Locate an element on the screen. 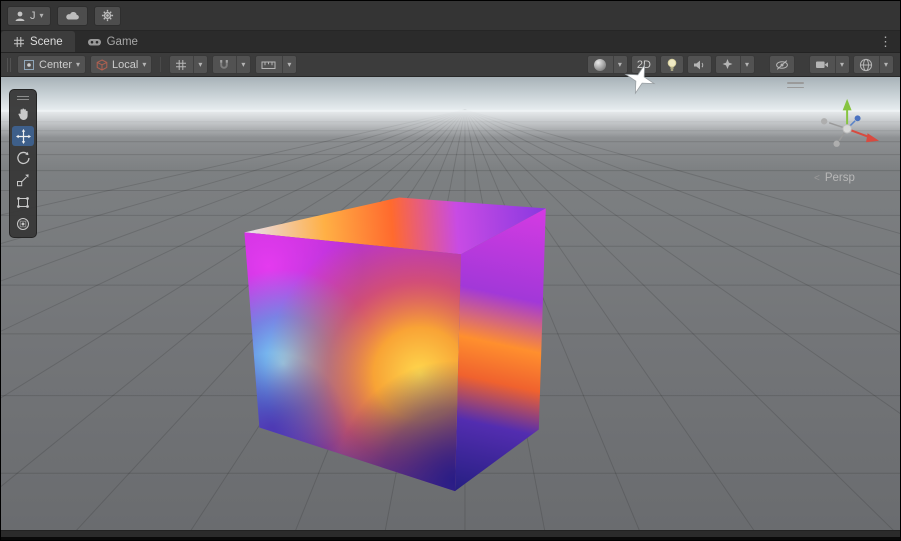  horizon-haze is located at coordinates (450, 123).